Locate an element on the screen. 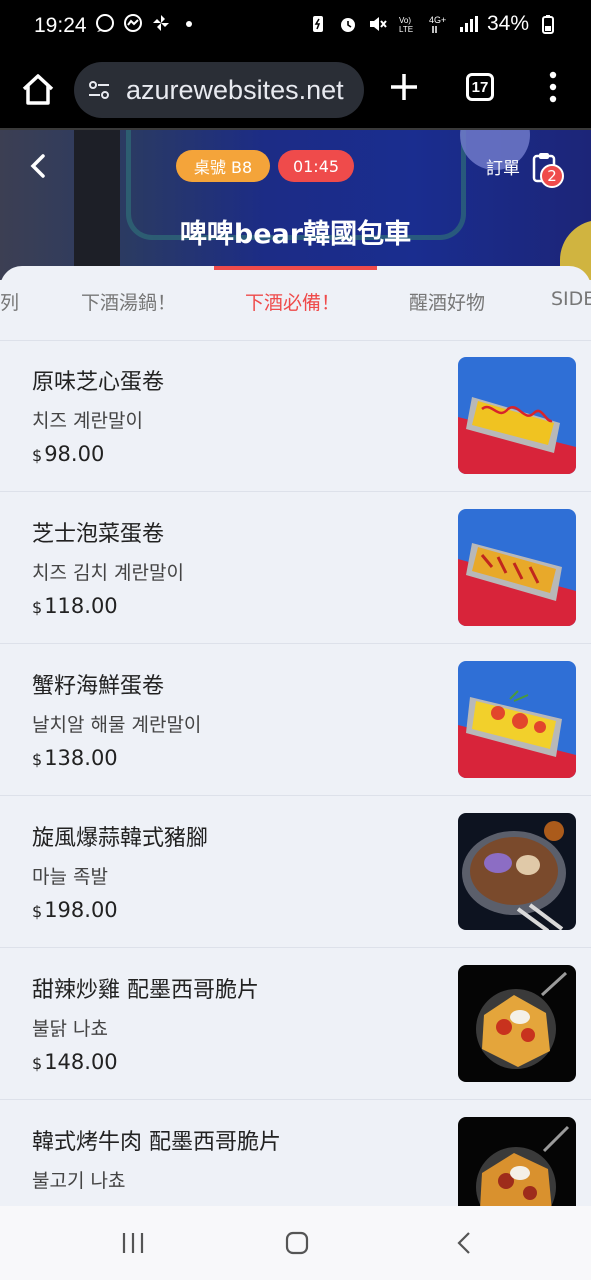 This screenshot has height=1280, width=591. order-count-badge: 2 is located at coordinates (552, 176).